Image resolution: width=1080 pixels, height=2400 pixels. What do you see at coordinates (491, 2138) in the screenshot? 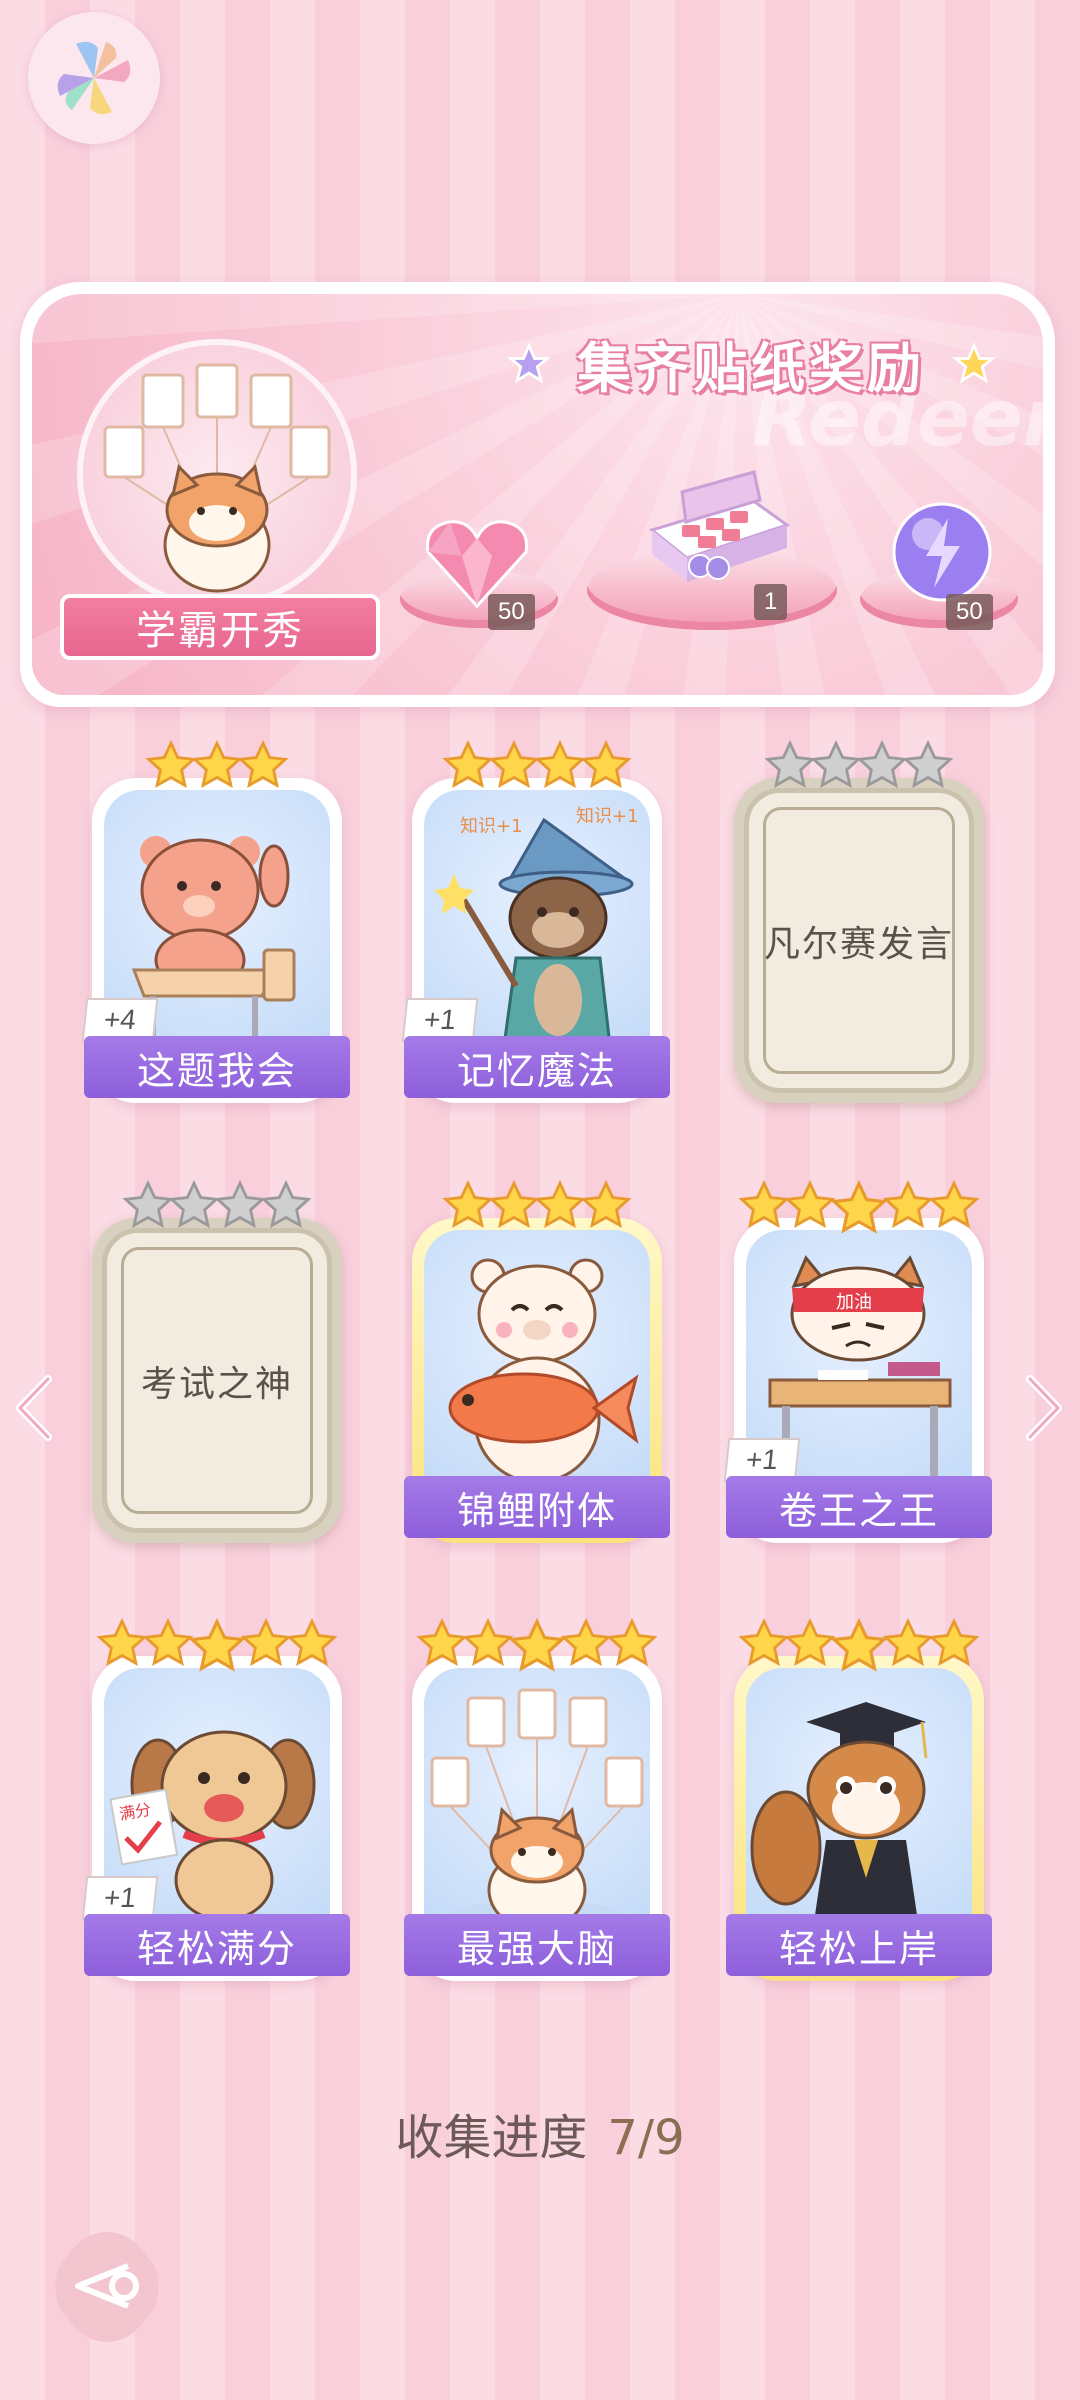
I see `progress-label: 收集进度` at bounding box center [491, 2138].